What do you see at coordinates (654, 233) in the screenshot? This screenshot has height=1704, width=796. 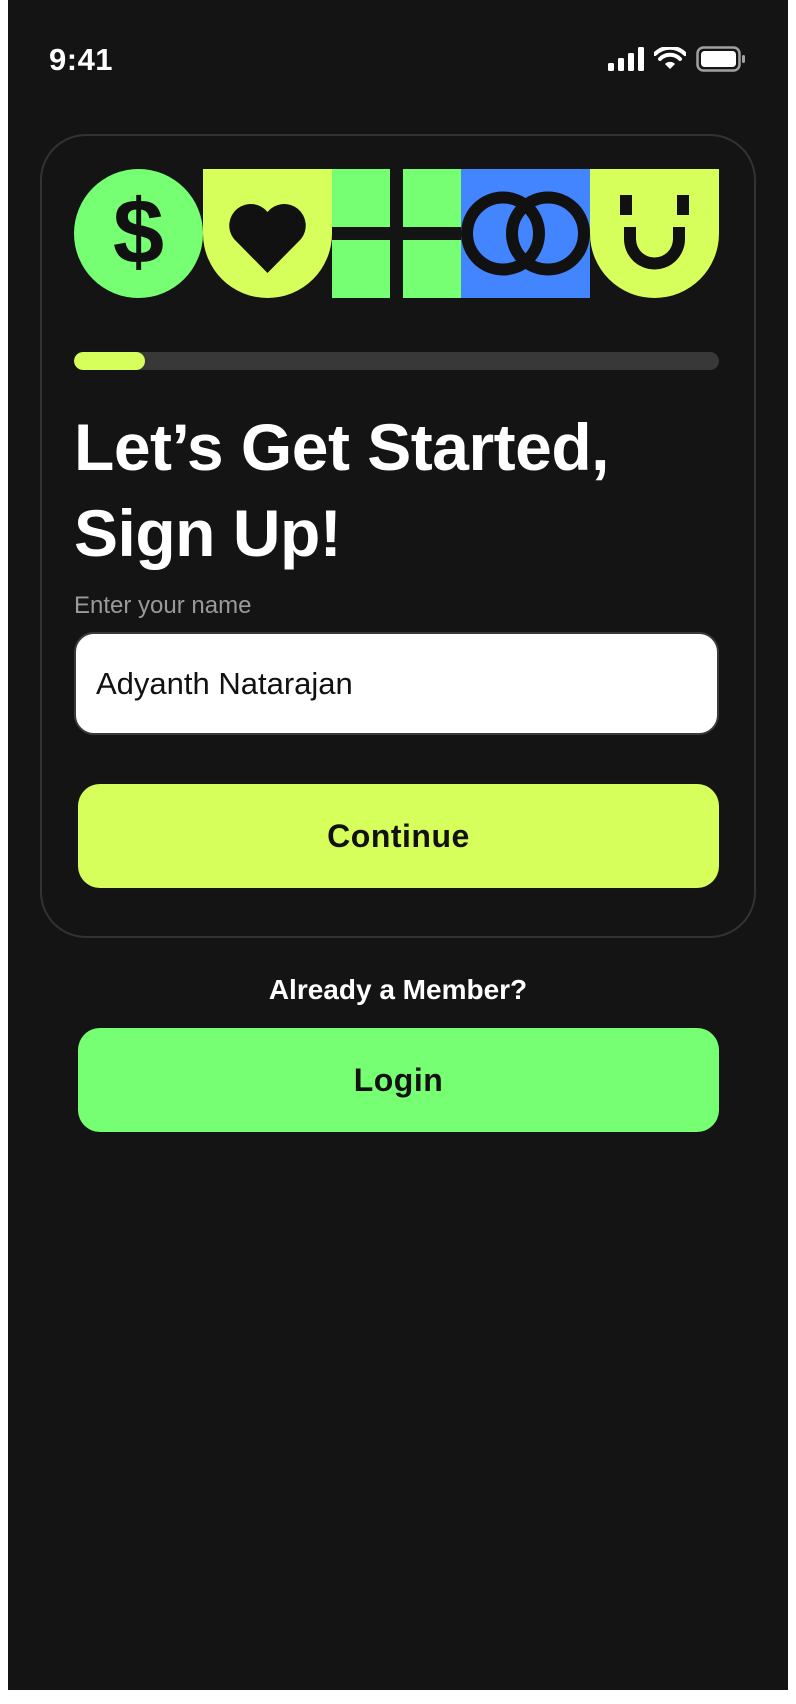 I see `smiley-icon` at bounding box center [654, 233].